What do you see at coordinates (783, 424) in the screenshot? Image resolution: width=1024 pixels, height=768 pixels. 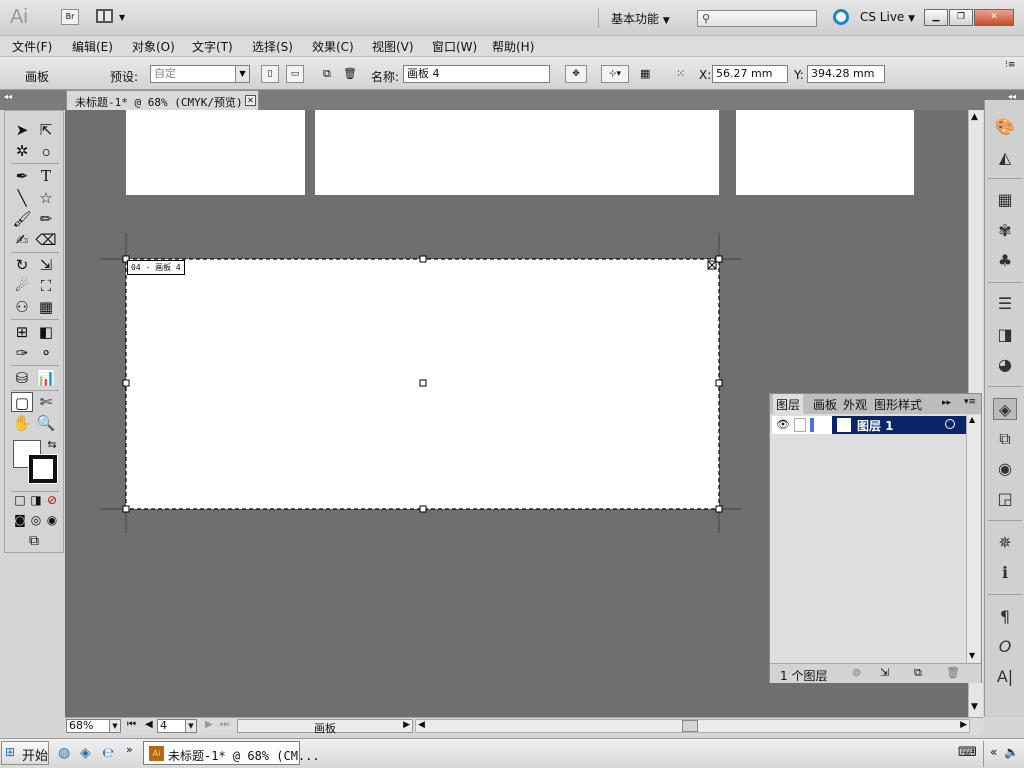 I see `visibility-eye-icon: 👁` at bounding box center [783, 424].